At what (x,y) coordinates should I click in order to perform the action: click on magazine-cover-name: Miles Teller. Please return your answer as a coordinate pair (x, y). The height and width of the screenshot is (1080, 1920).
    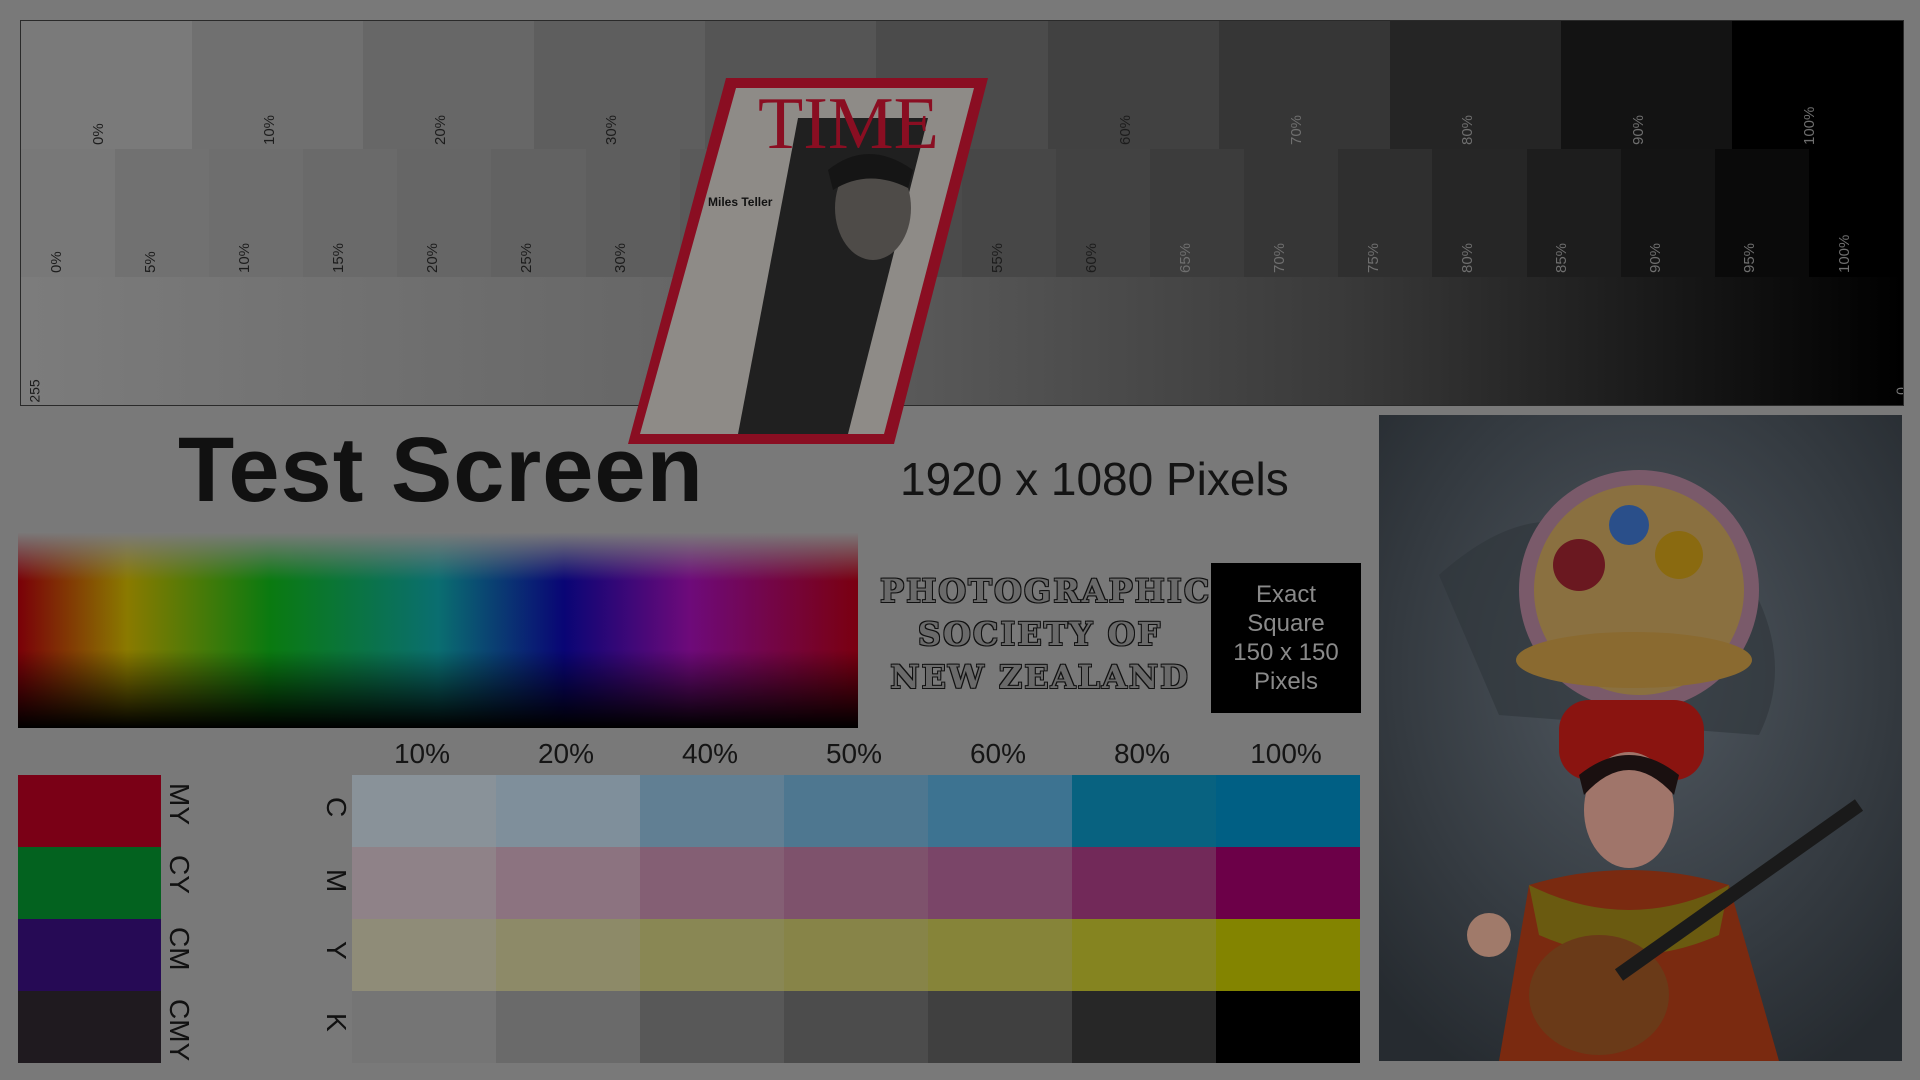
    Looking at the image, I should click on (740, 202).